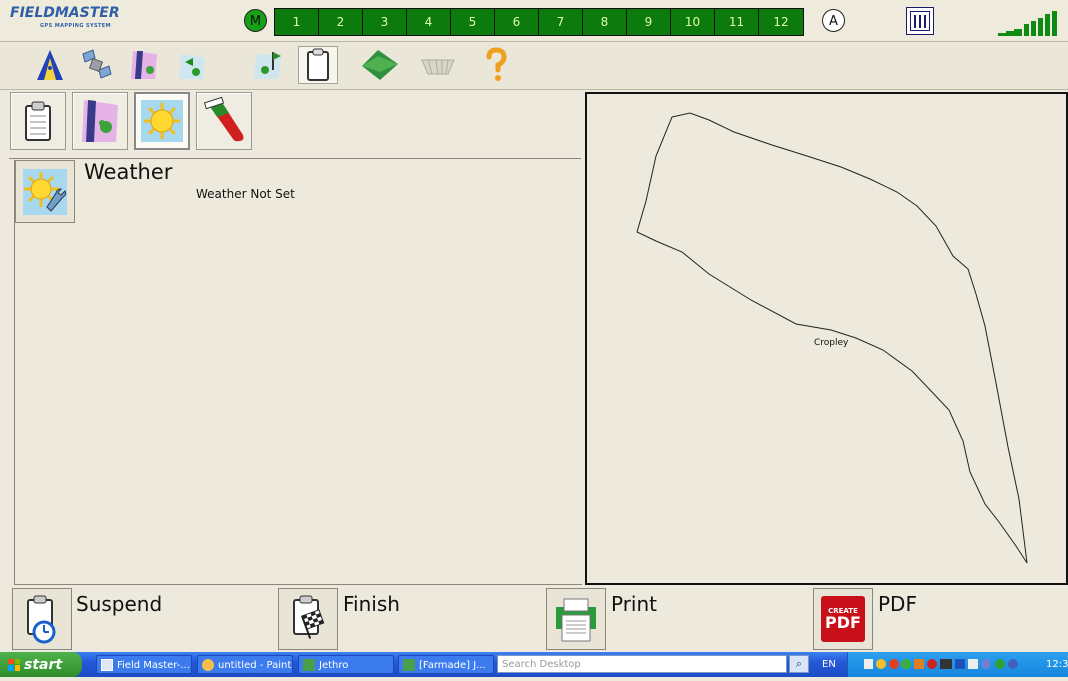 The image size is (1068, 681). What do you see at coordinates (75, 26) in the screenshot?
I see `logo-subtitle: GPS MAPPING SYSTEM` at bounding box center [75, 26].